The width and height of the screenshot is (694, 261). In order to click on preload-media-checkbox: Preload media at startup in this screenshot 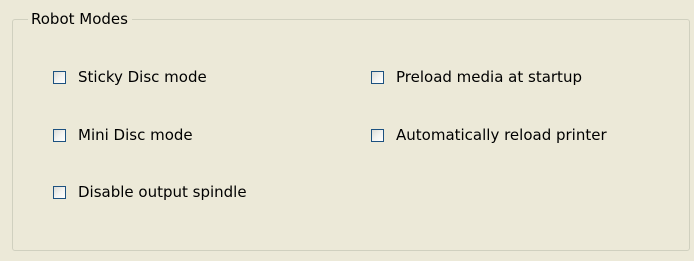, I will do `click(476, 77)`.